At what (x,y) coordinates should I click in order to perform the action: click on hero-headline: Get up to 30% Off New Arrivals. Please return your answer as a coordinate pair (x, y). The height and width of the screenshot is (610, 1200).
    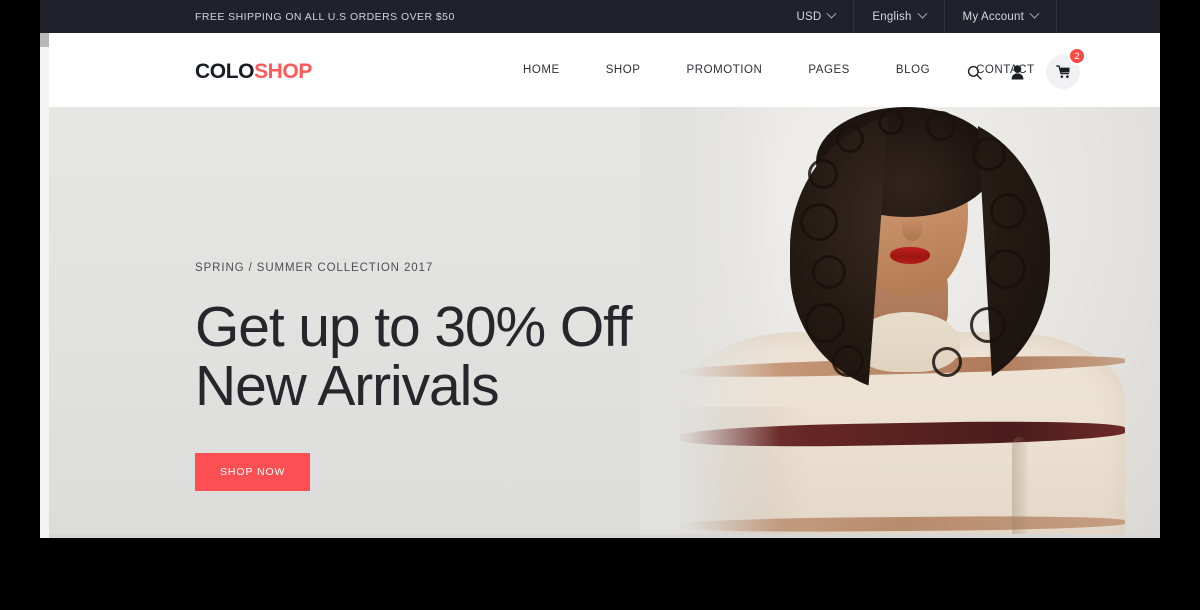
    Looking at the image, I should click on (414, 356).